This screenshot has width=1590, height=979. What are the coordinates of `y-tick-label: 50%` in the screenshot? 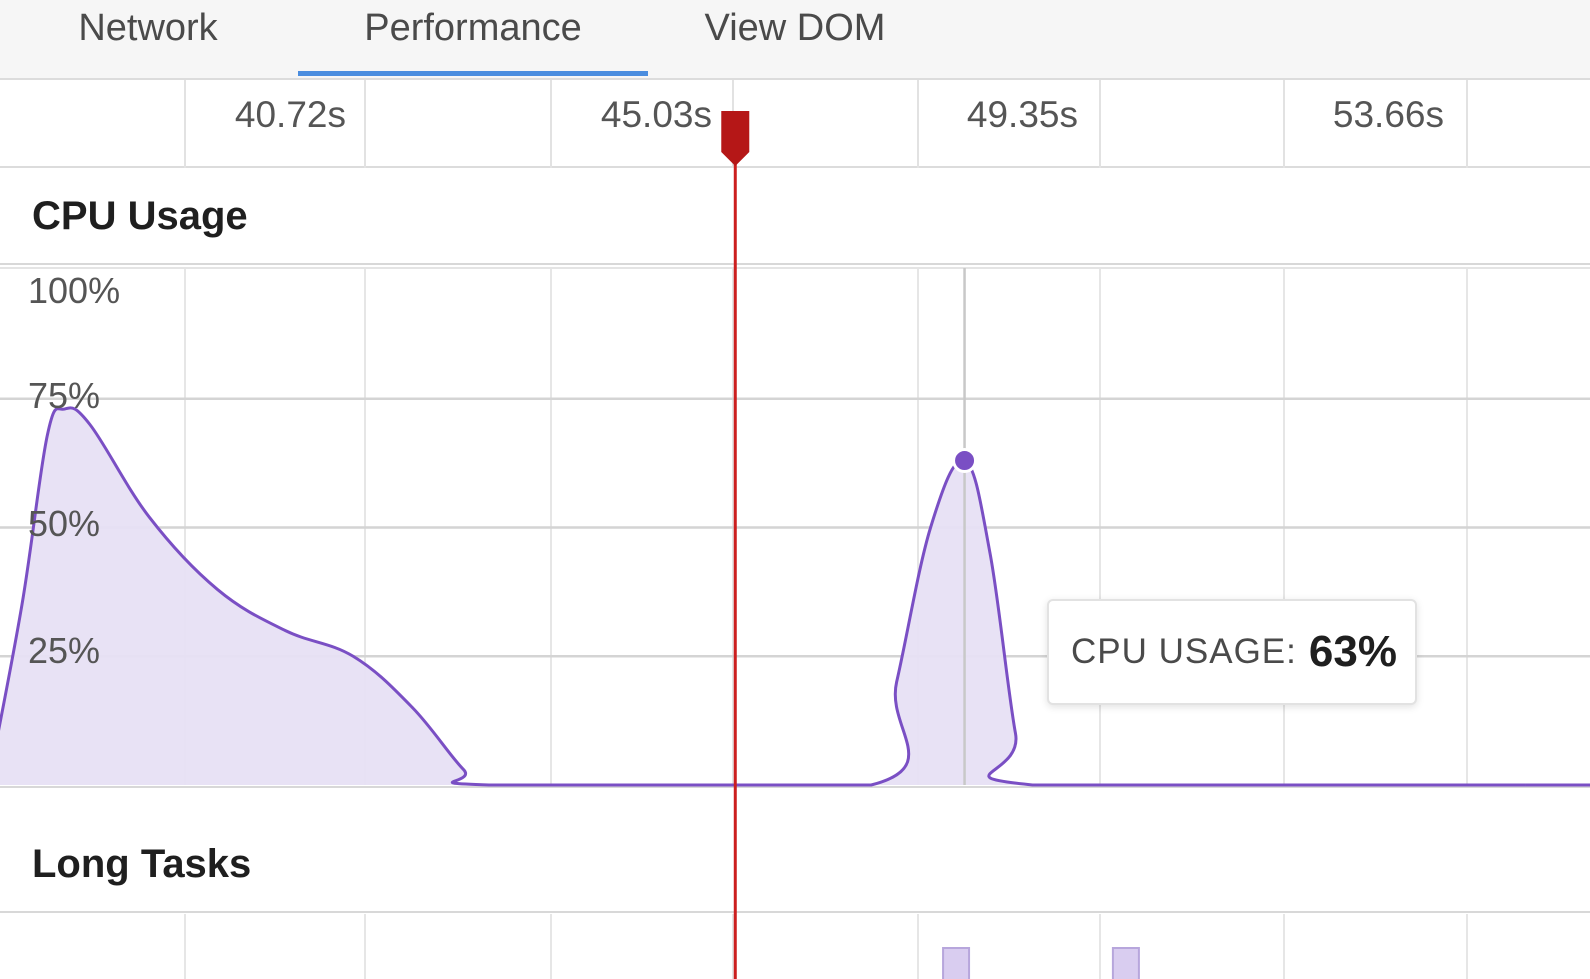 It's located at (64, 523).